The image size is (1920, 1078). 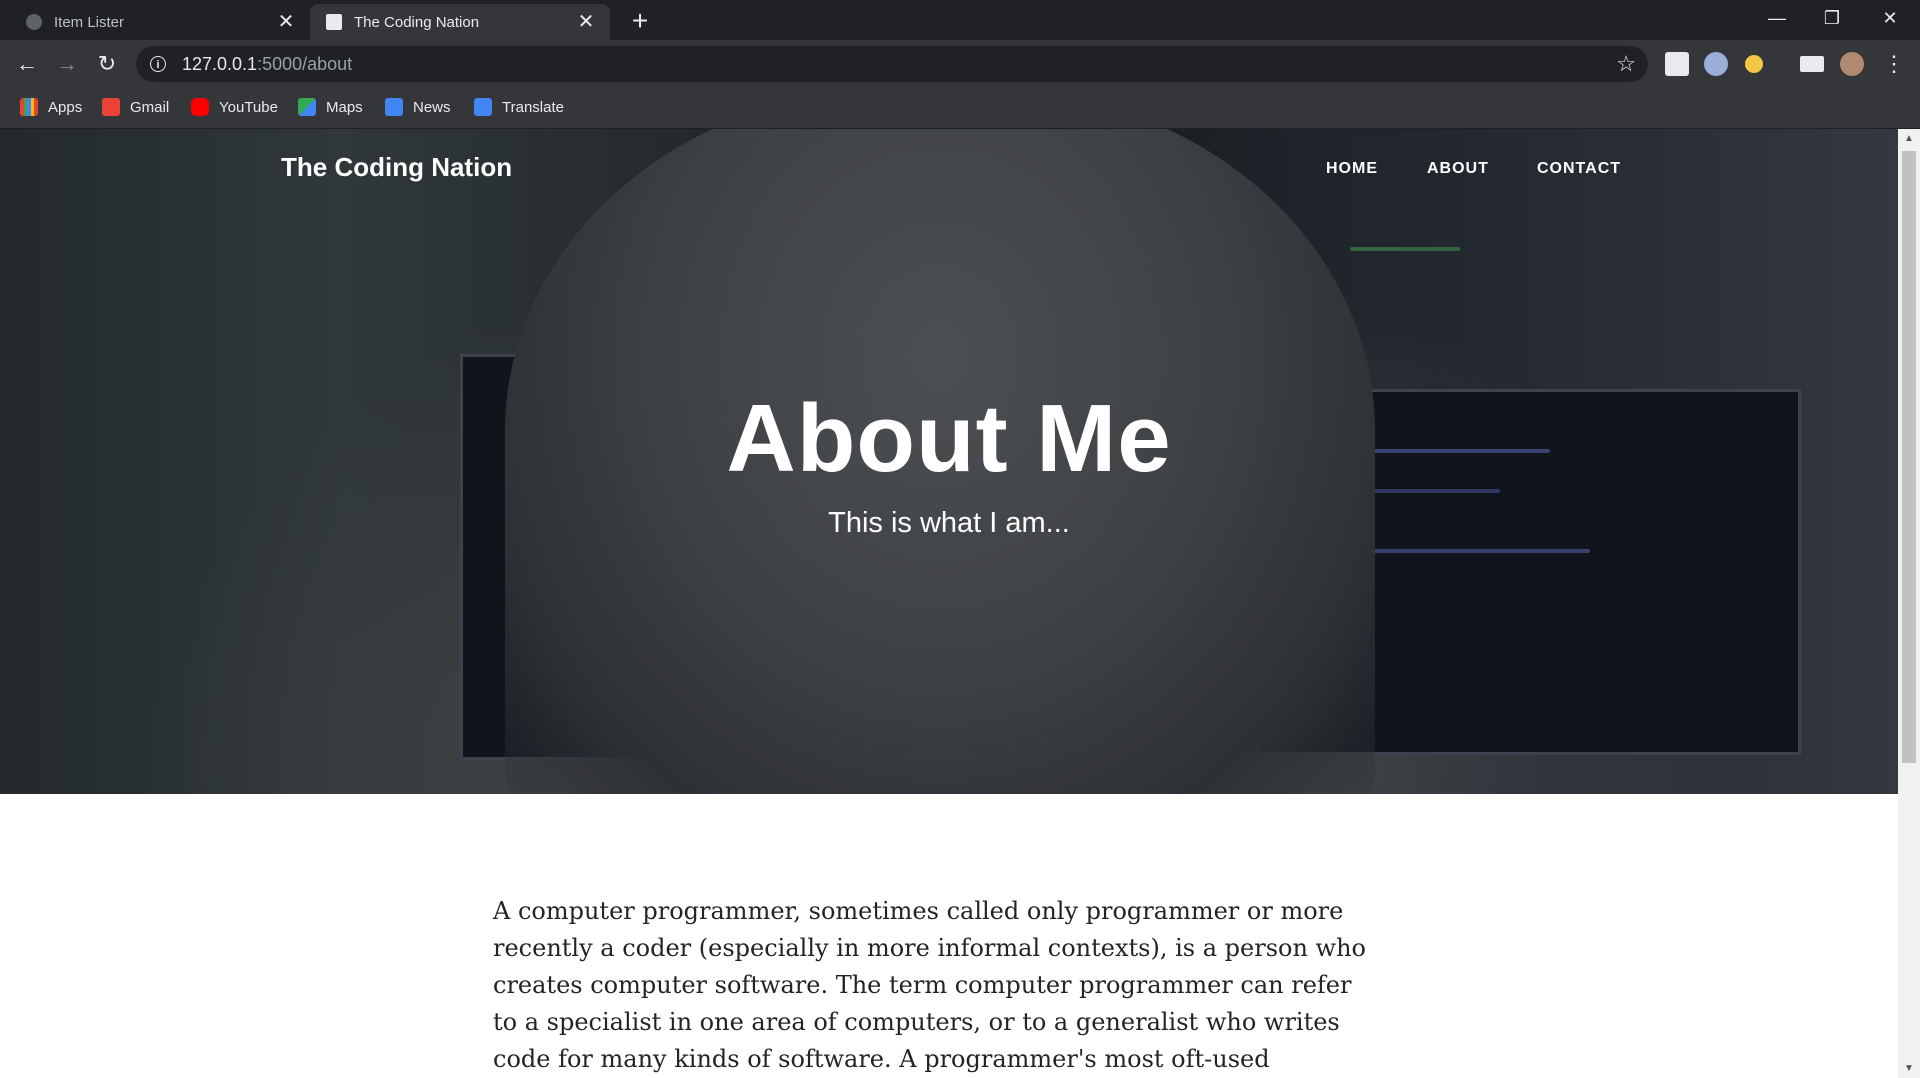 I want to click on reload-icon: ↻, so click(x=107, y=64).